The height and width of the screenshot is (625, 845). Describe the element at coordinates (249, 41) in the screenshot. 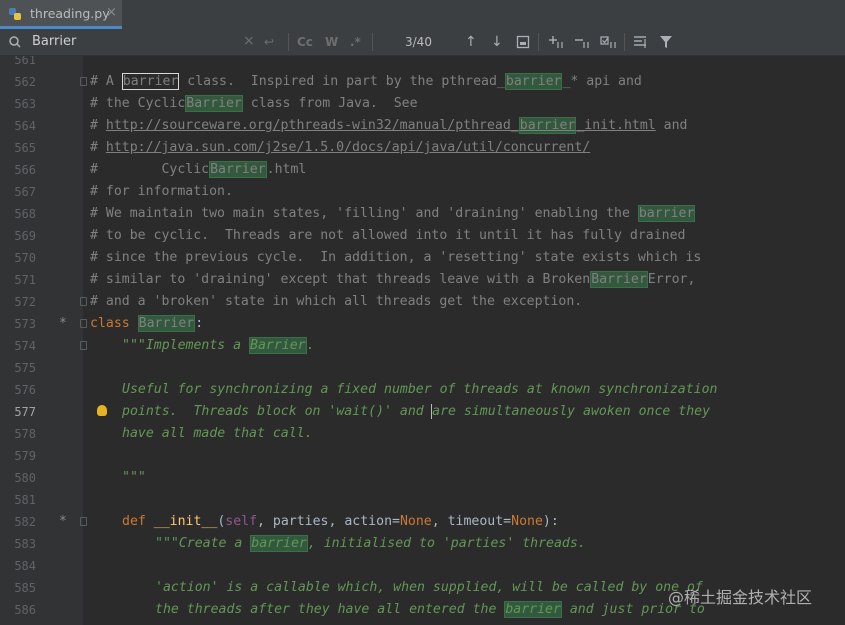

I see `clear-search-icon: ×` at that location.